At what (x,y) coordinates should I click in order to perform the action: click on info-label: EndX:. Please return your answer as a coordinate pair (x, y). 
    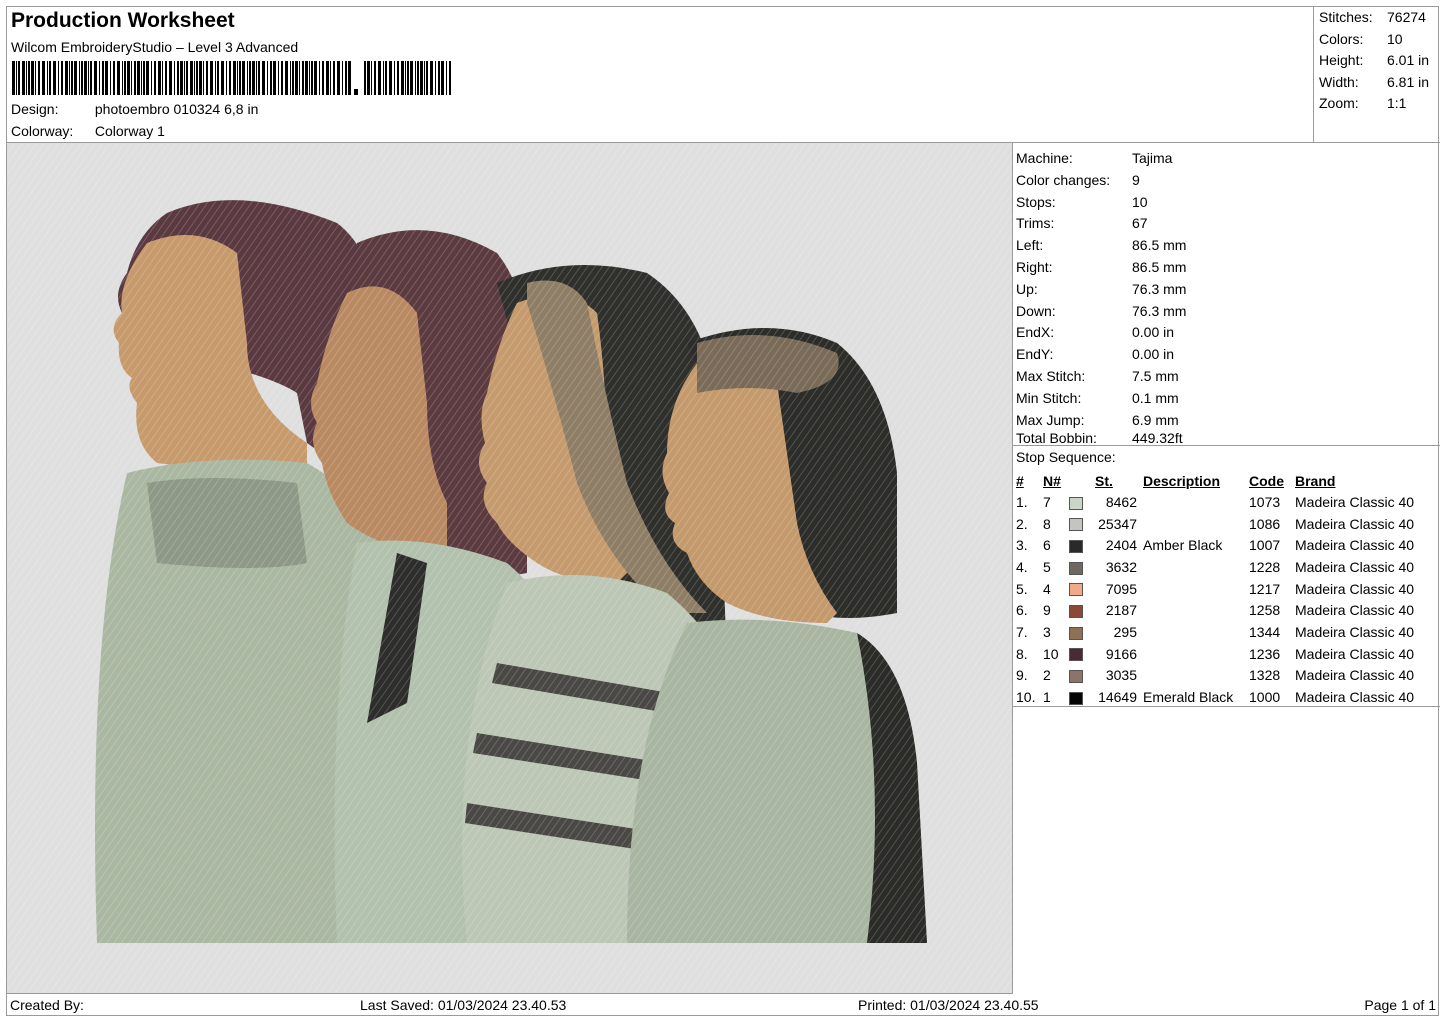
    Looking at the image, I should click on (1035, 332).